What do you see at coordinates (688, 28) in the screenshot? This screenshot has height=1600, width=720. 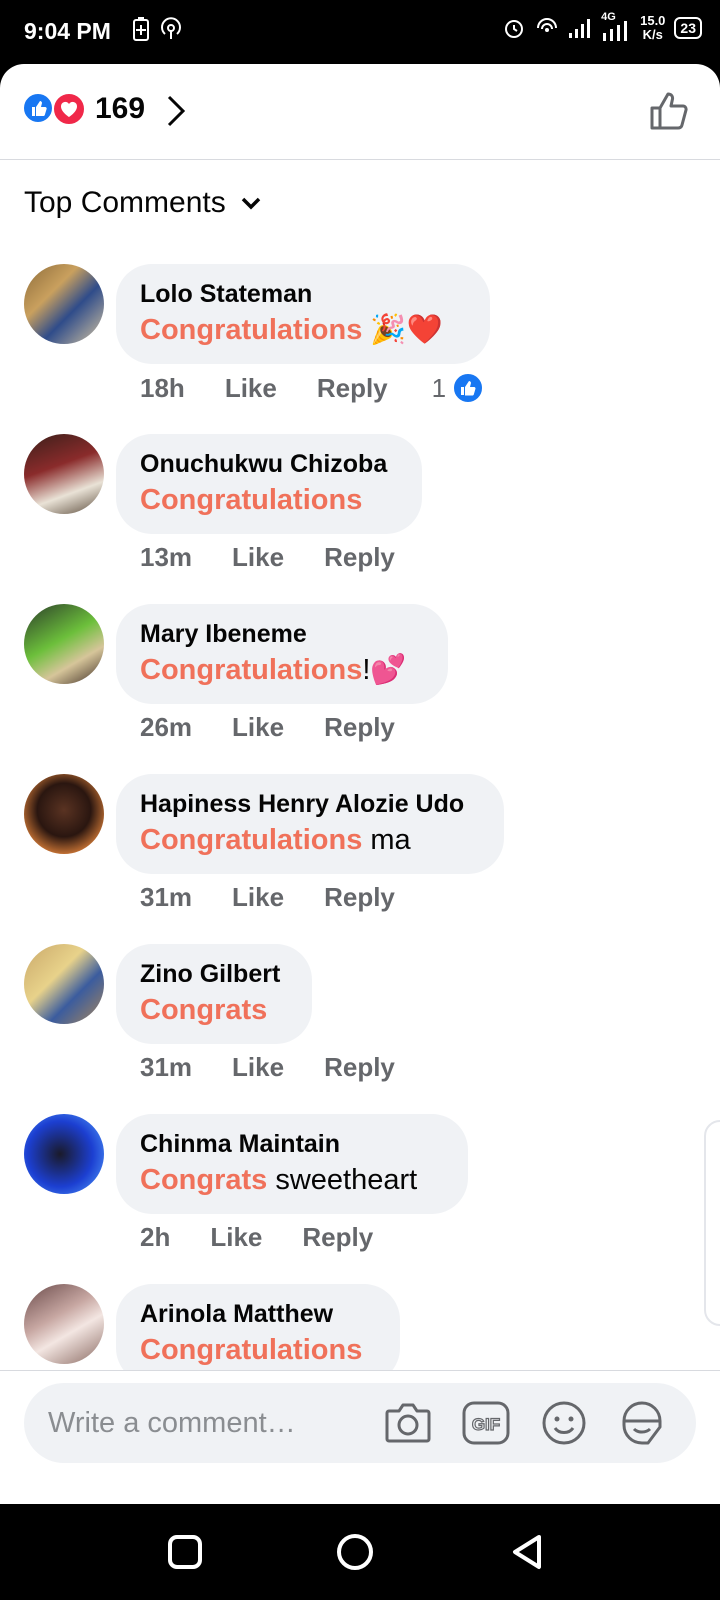 I see `battery-level: 23` at bounding box center [688, 28].